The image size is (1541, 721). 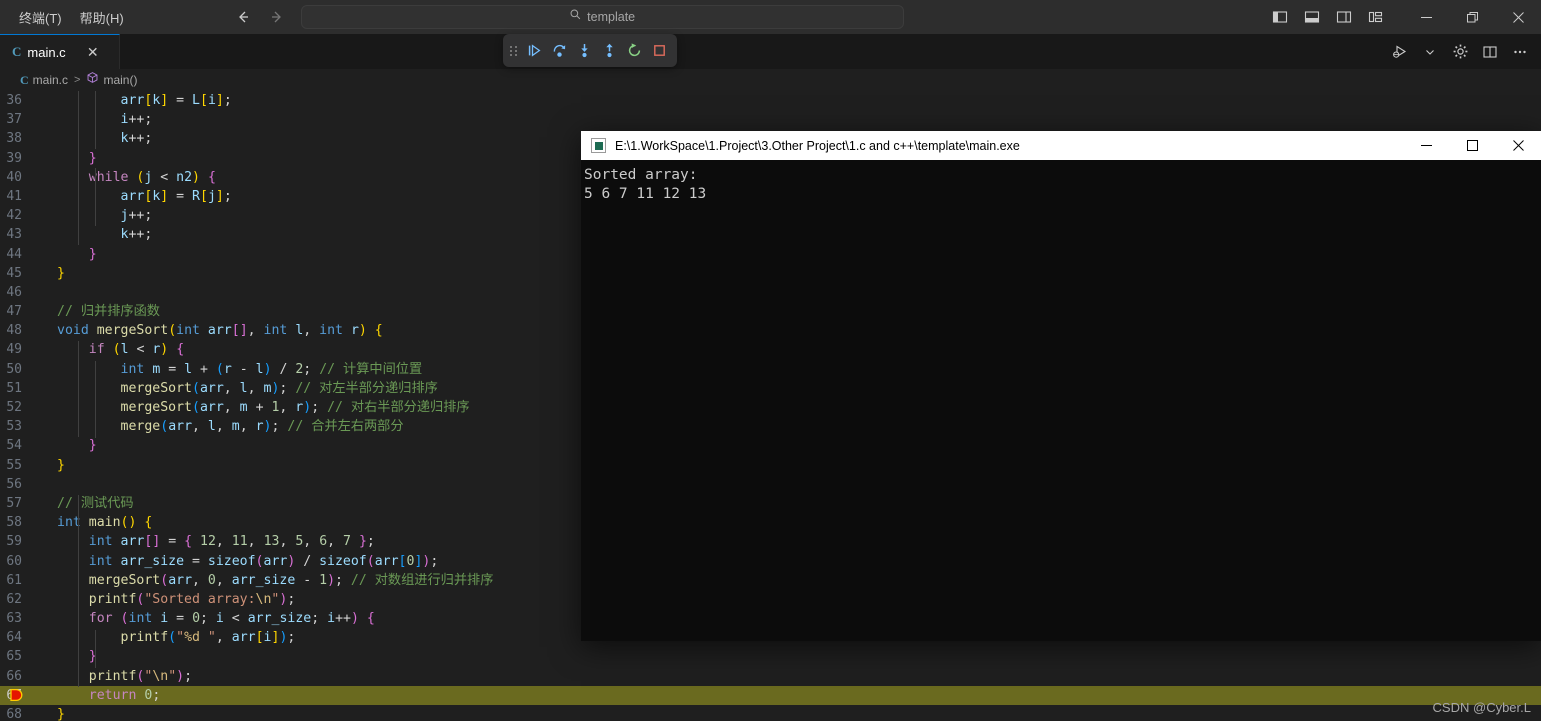 I want to click on editor-tab-bar: C main.c ✕, so click(x=770, y=51).